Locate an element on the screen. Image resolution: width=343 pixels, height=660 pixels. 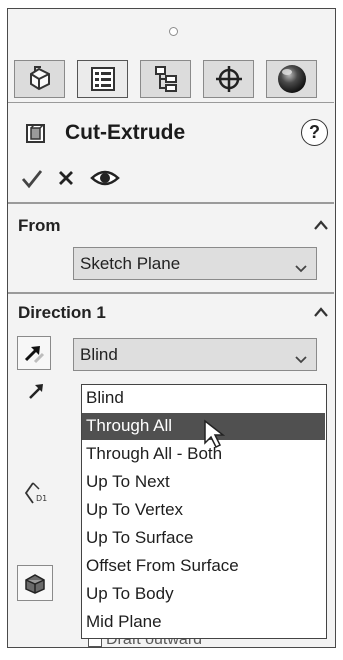
close-icon is located at coordinates (66, 178).